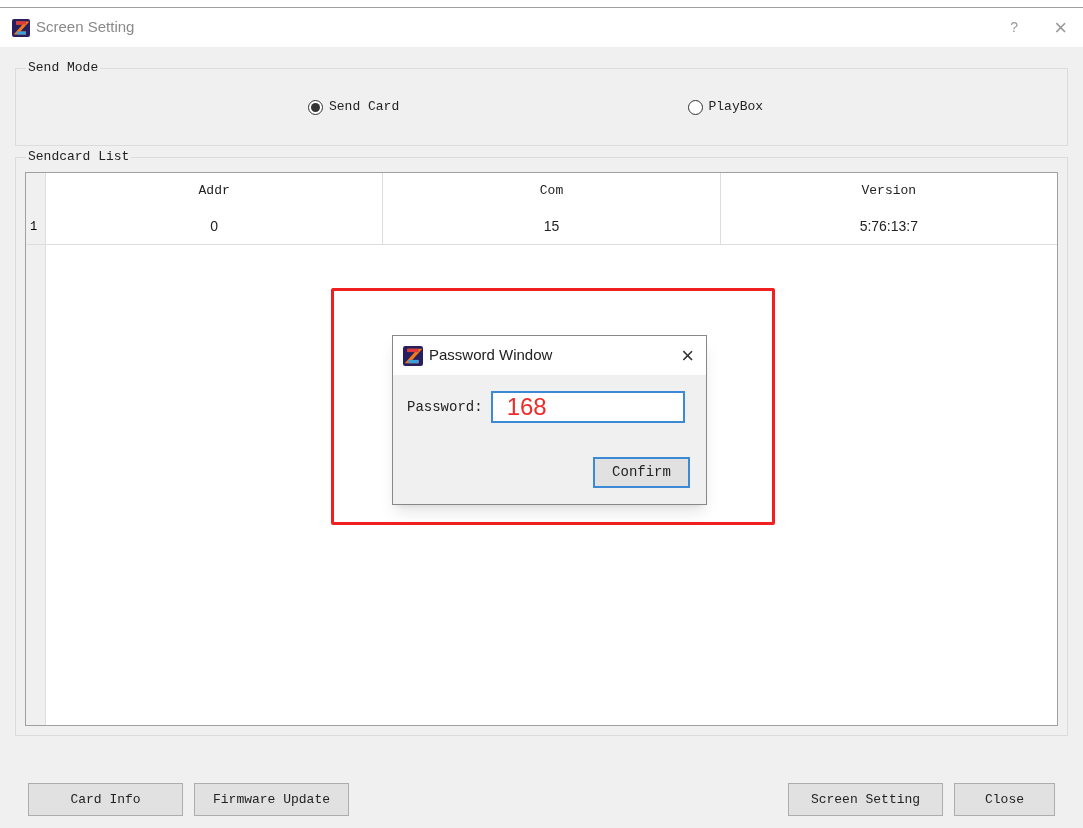 The height and width of the screenshot is (828, 1083). What do you see at coordinates (491, 355) in the screenshot?
I see `dialog-title: Password Window` at bounding box center [491, 355].